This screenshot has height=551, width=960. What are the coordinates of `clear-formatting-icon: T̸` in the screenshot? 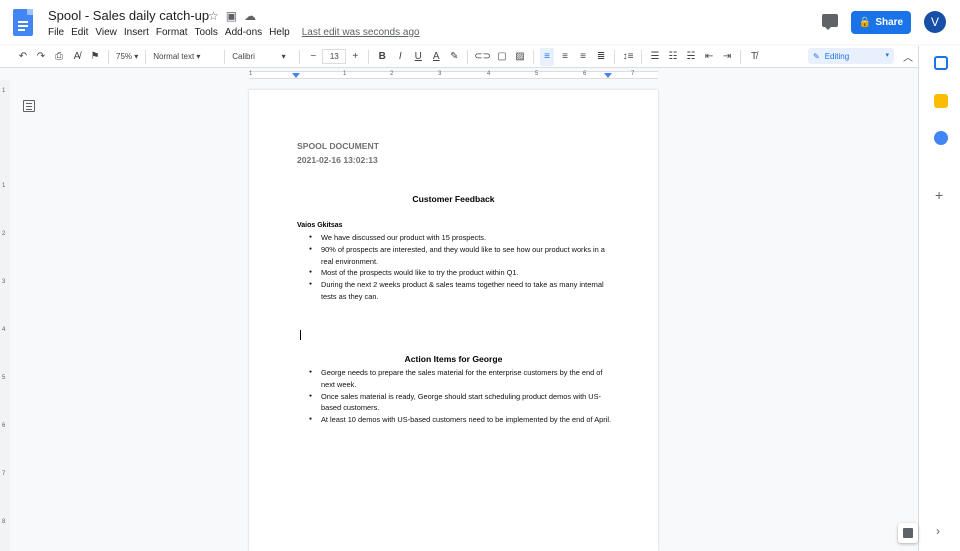 It's located at (754, 57).